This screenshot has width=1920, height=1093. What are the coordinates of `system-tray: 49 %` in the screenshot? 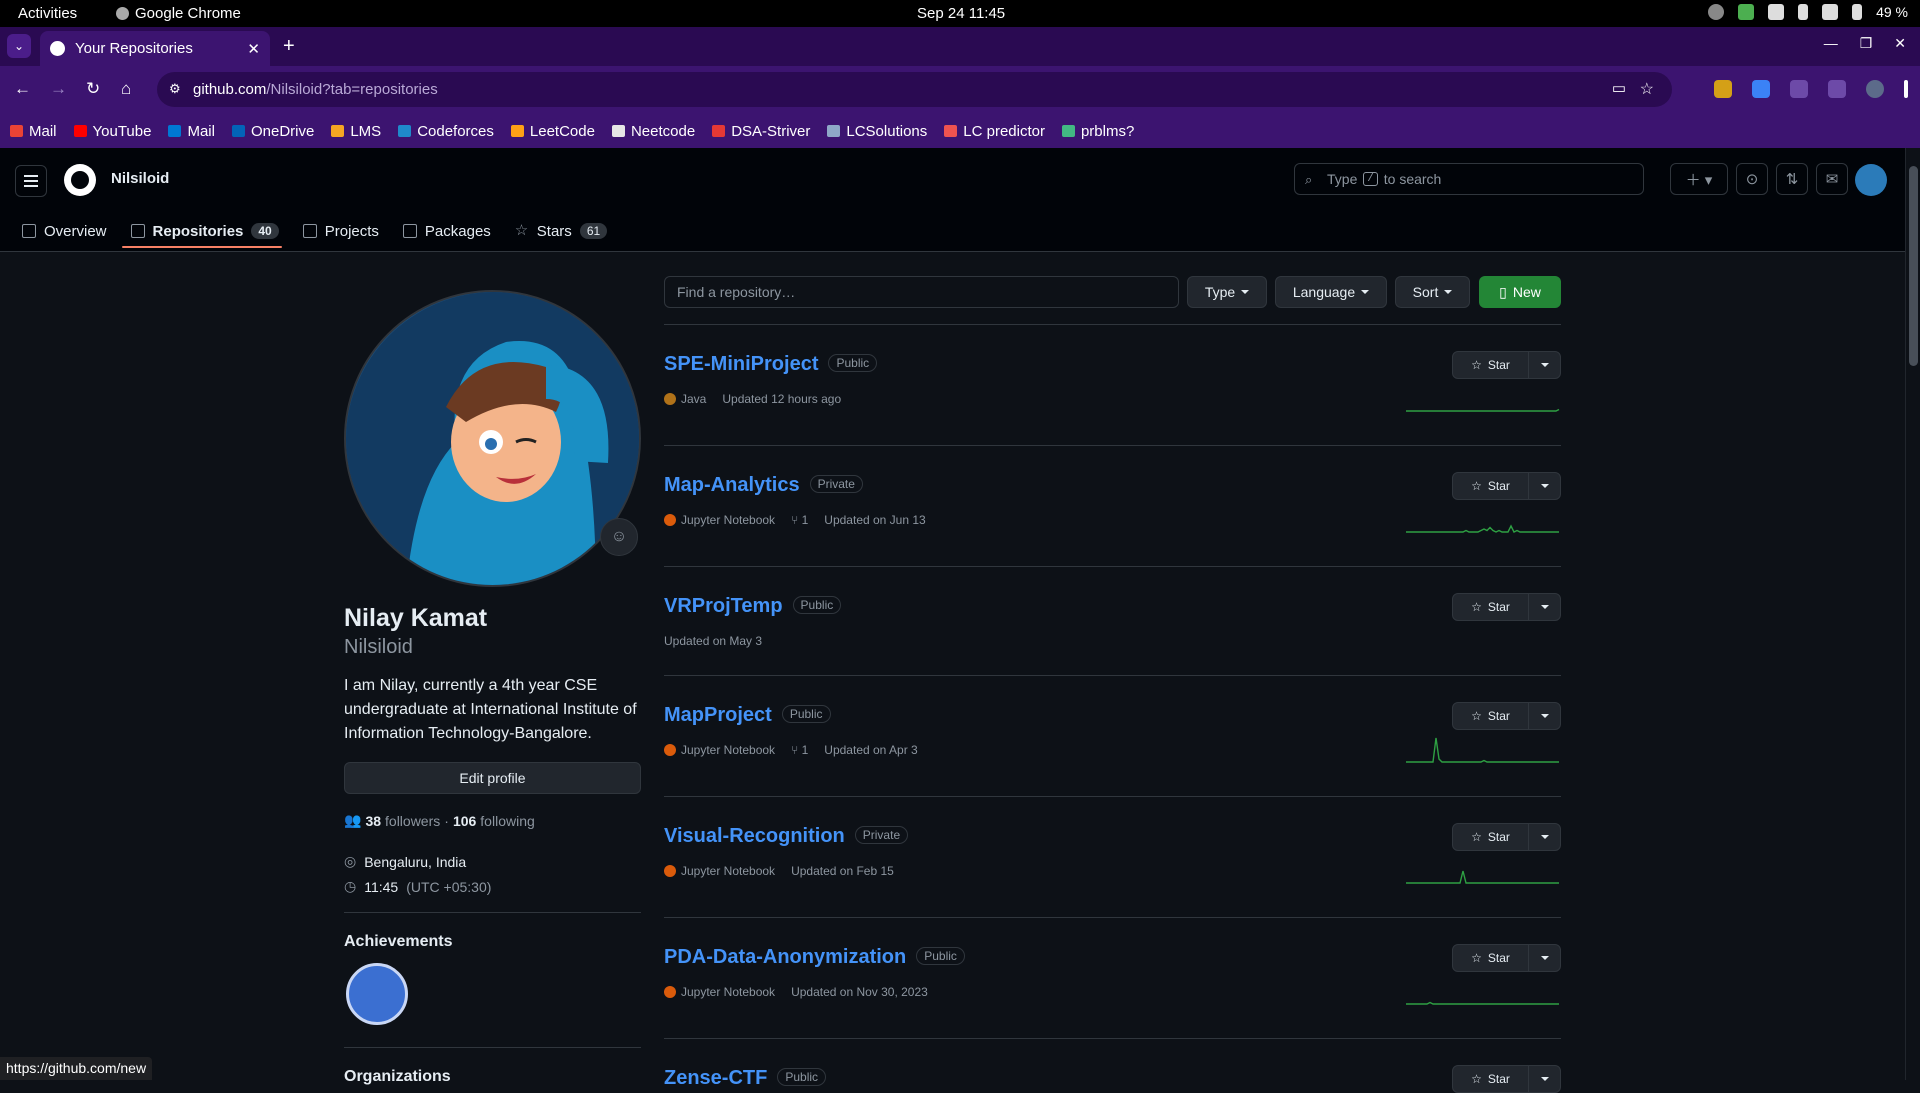 It's located at (1808, 12).